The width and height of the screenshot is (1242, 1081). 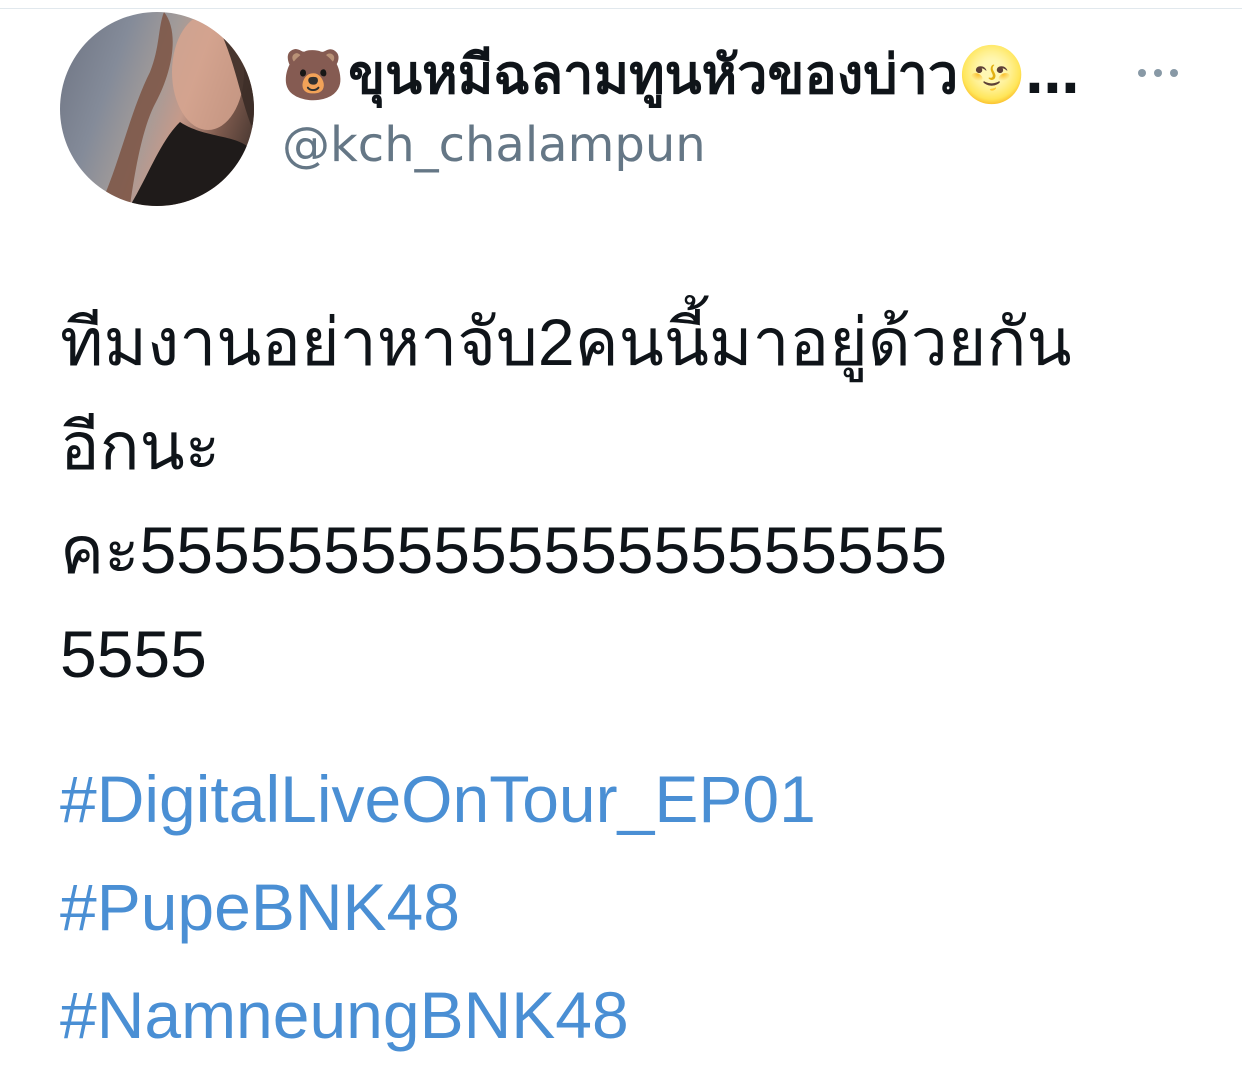 I want to click on avatar-portrait-icon, so click(x=177, y=109).